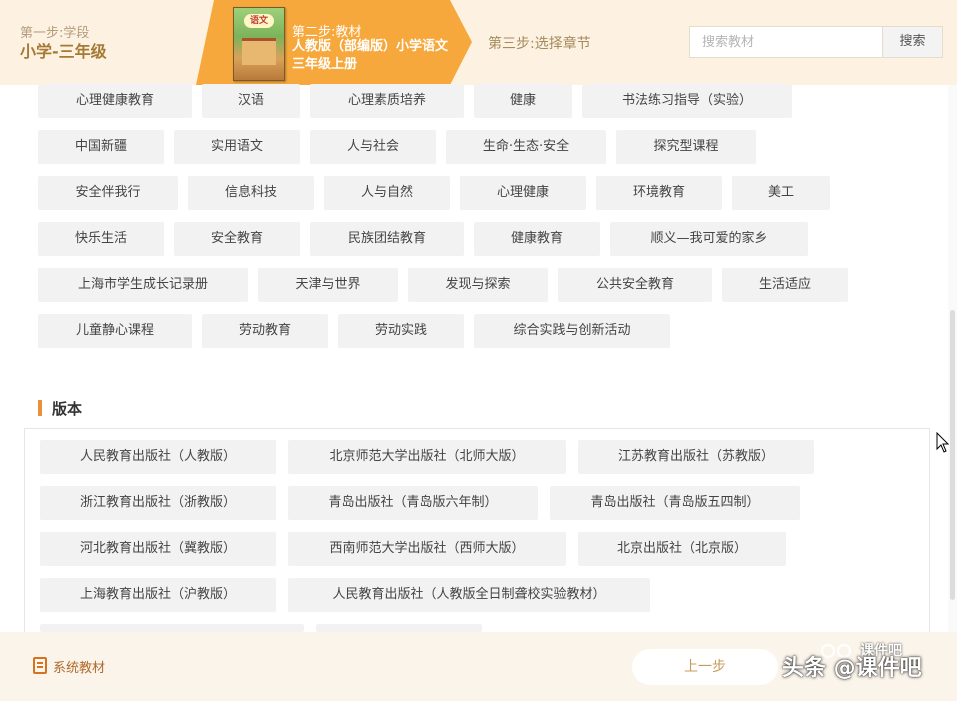 The image size is (957, 701). Describe the element at coordinates (387, 239) in the screenshot. I see `subject-tag: 民族团结教育` at that location.